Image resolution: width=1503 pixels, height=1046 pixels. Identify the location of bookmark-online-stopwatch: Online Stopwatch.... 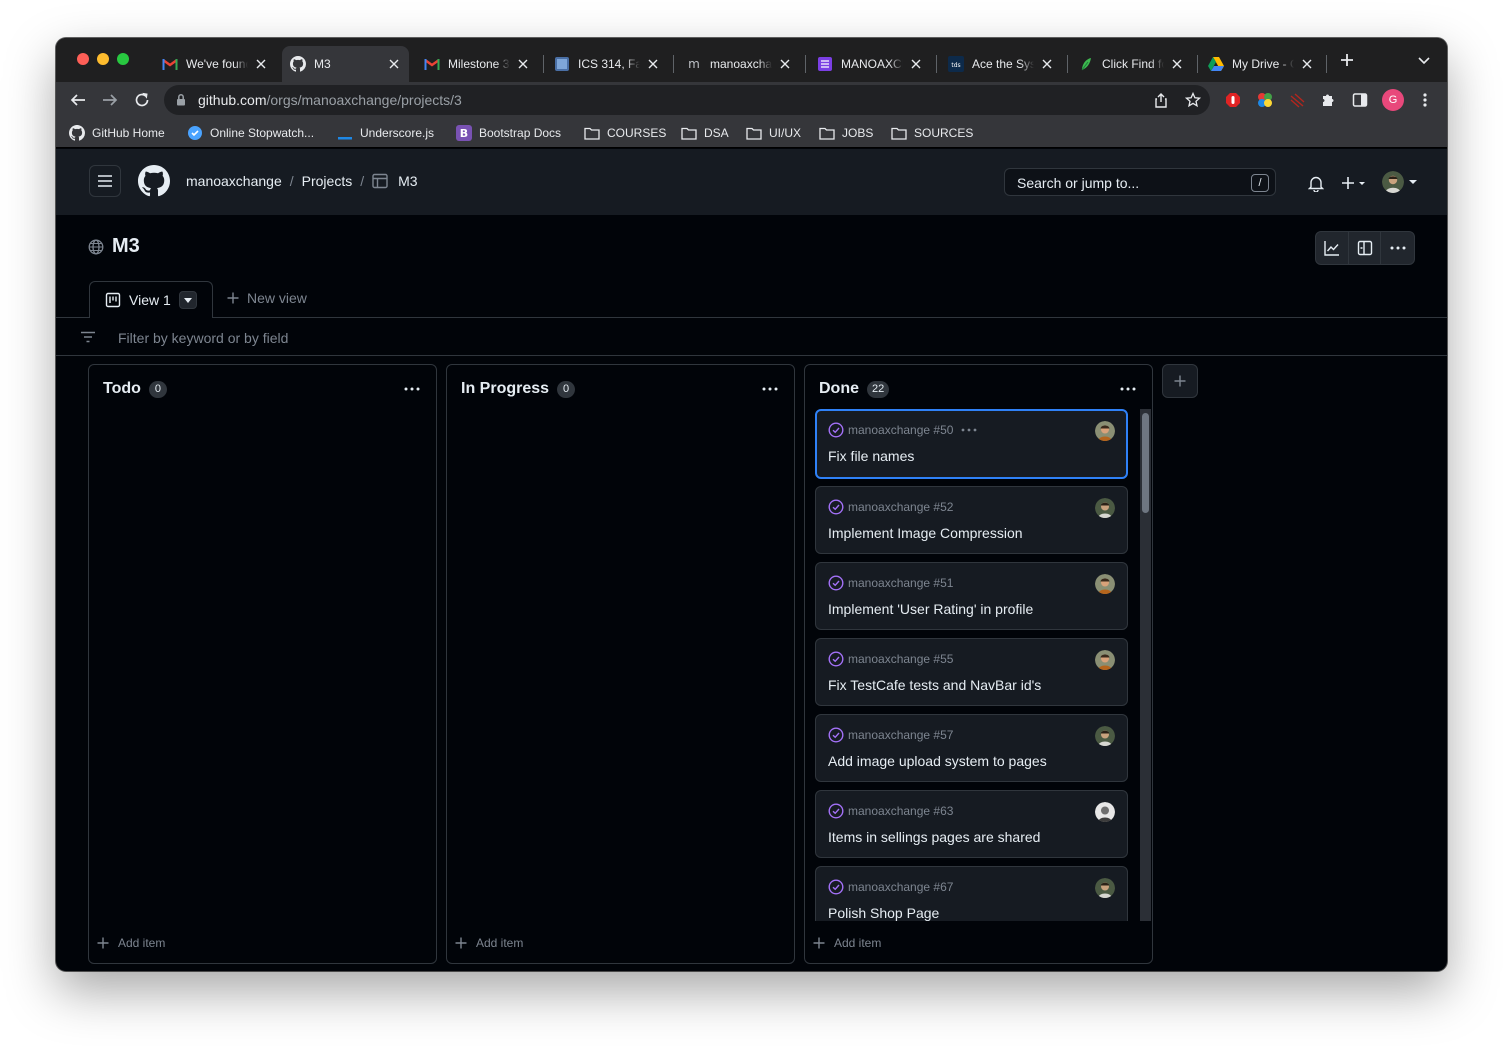
(250, 133).